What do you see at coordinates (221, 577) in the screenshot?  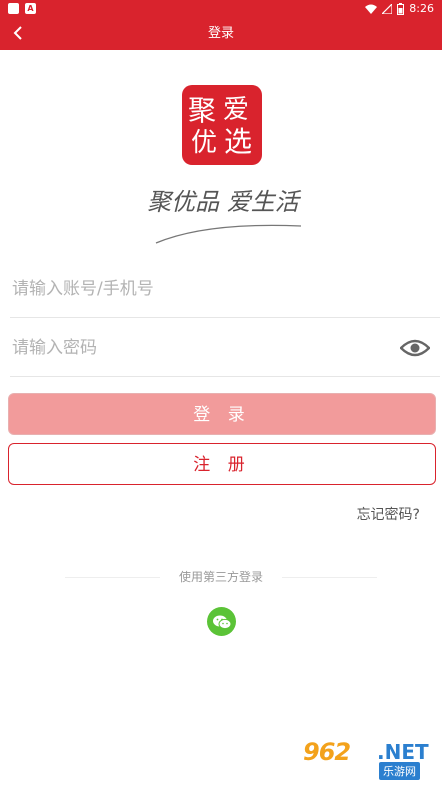 I see `third-party-divider: 使用第三方登录` at bounding box center [221, 577].